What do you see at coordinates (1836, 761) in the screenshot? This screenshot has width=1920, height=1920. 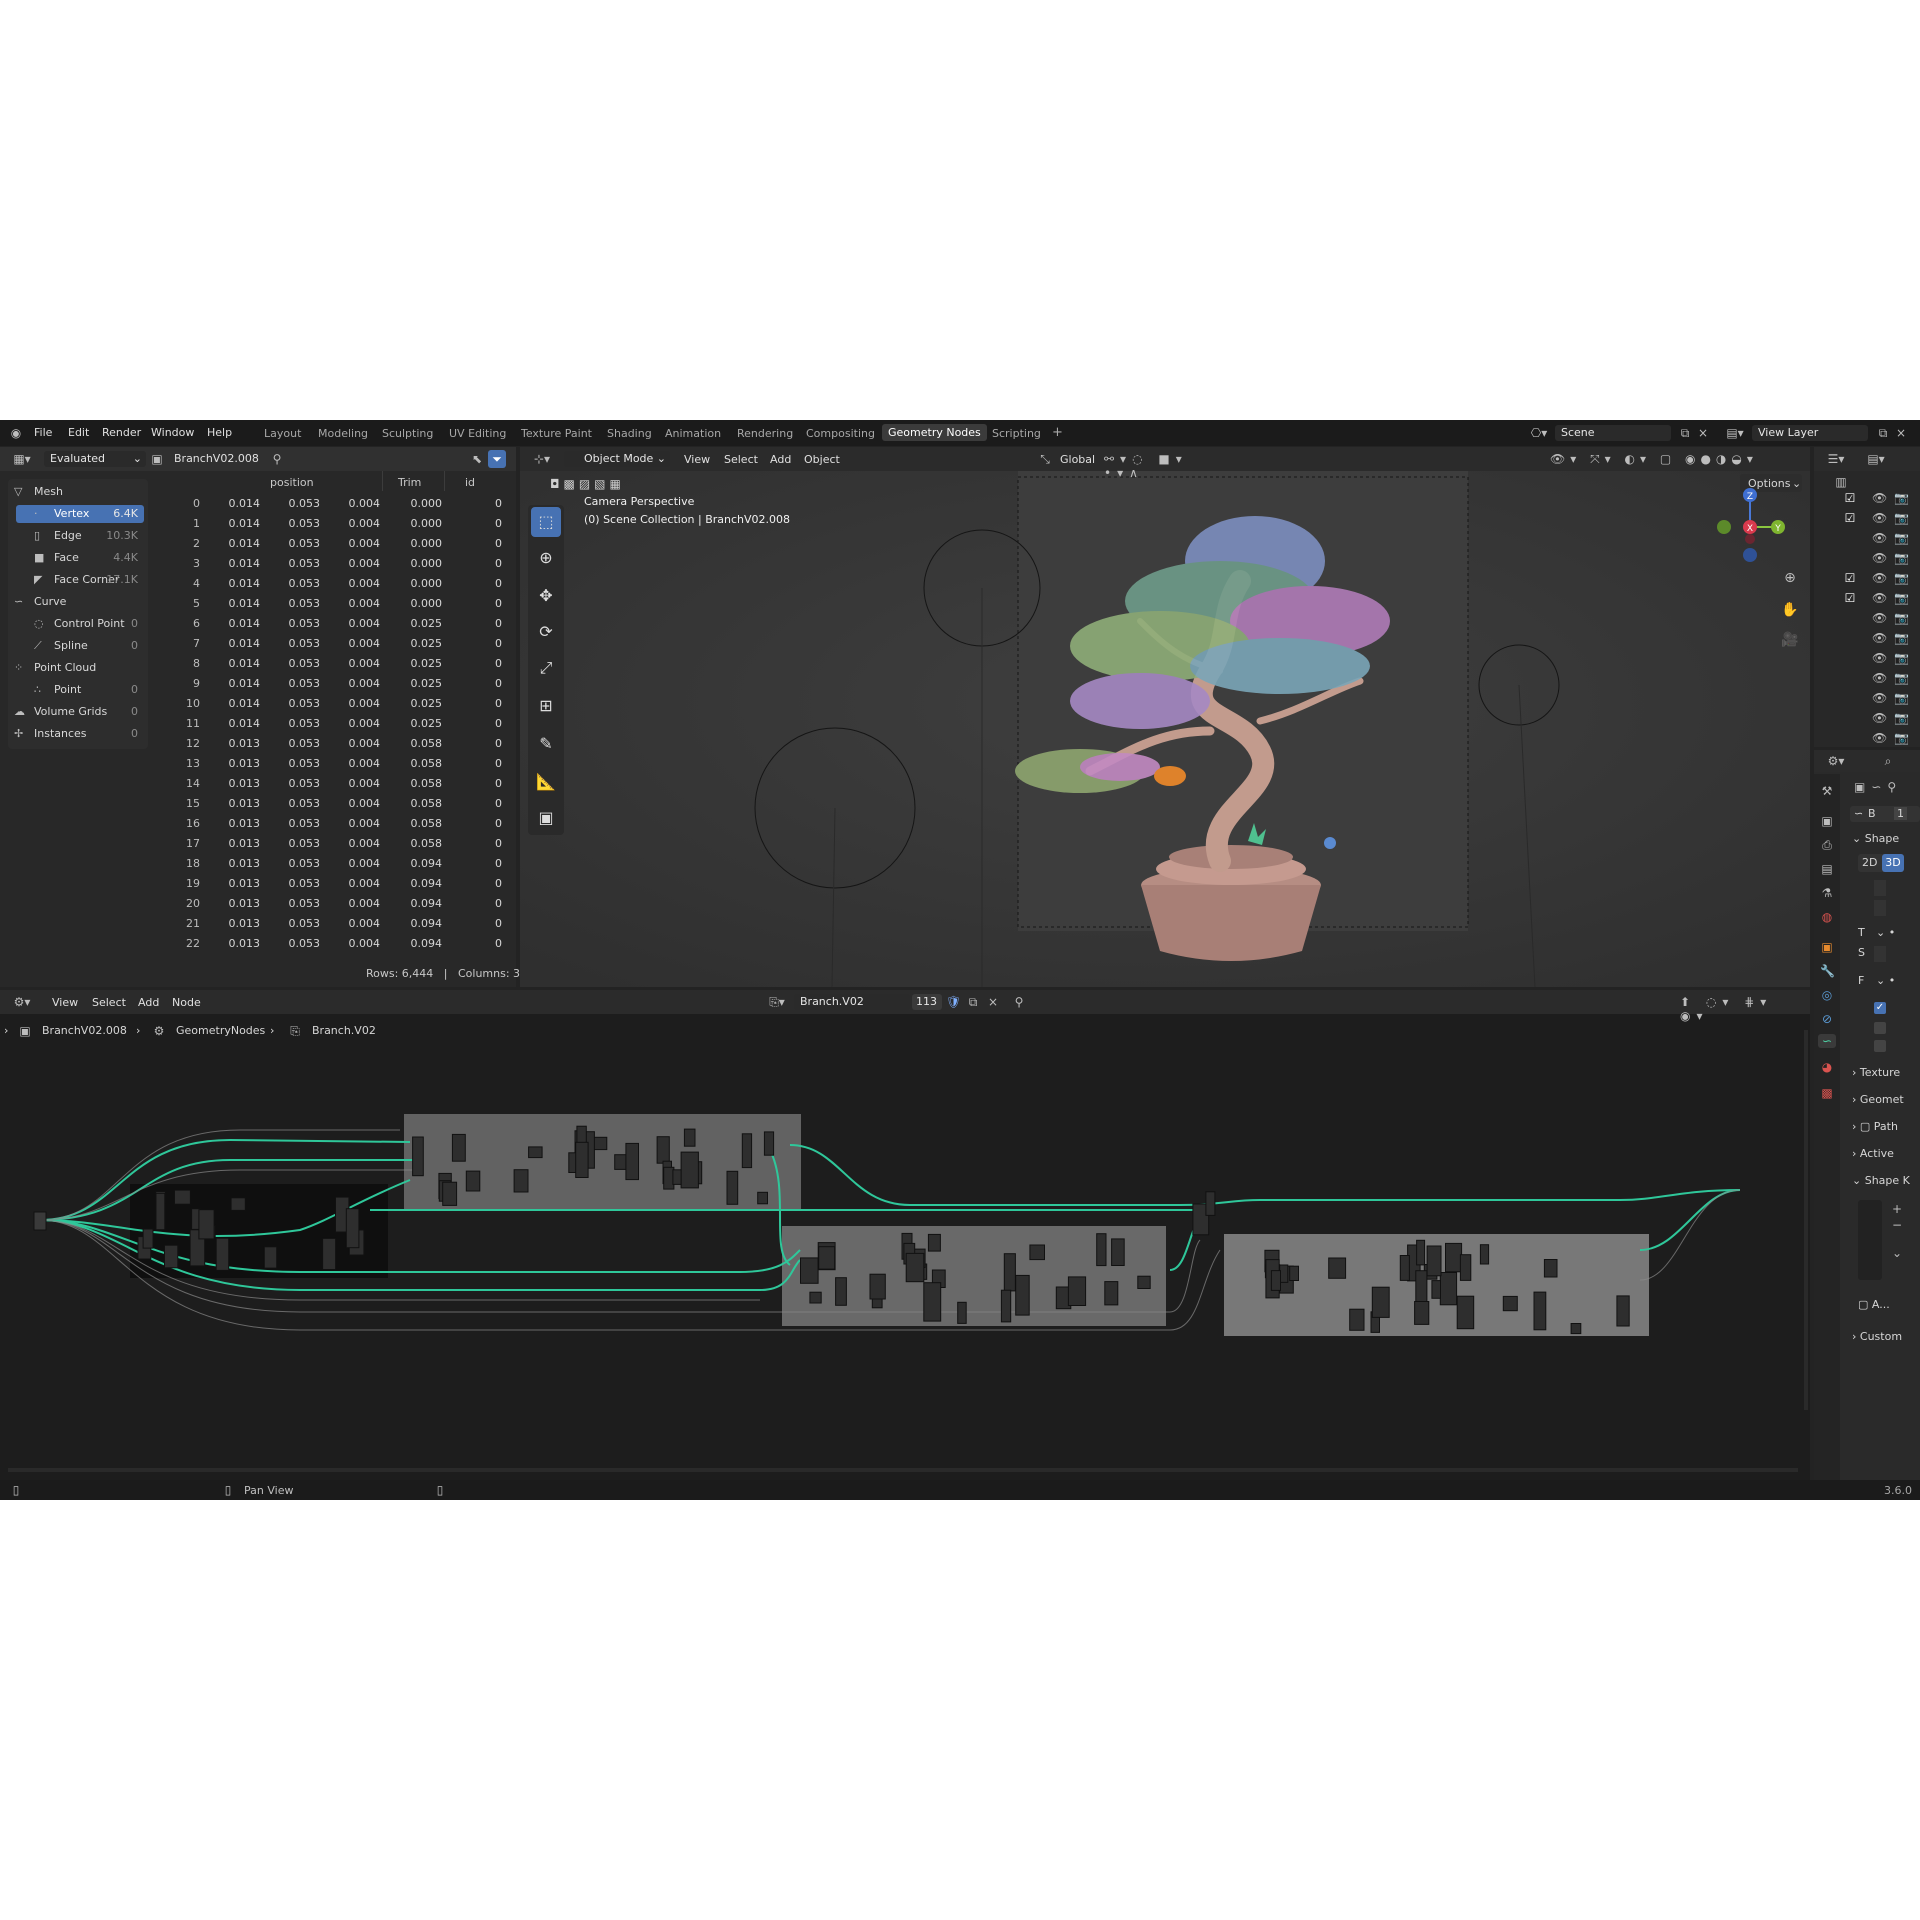 I see `editor-type-icon: ⚙▾` at bounding box center [1836, 761].